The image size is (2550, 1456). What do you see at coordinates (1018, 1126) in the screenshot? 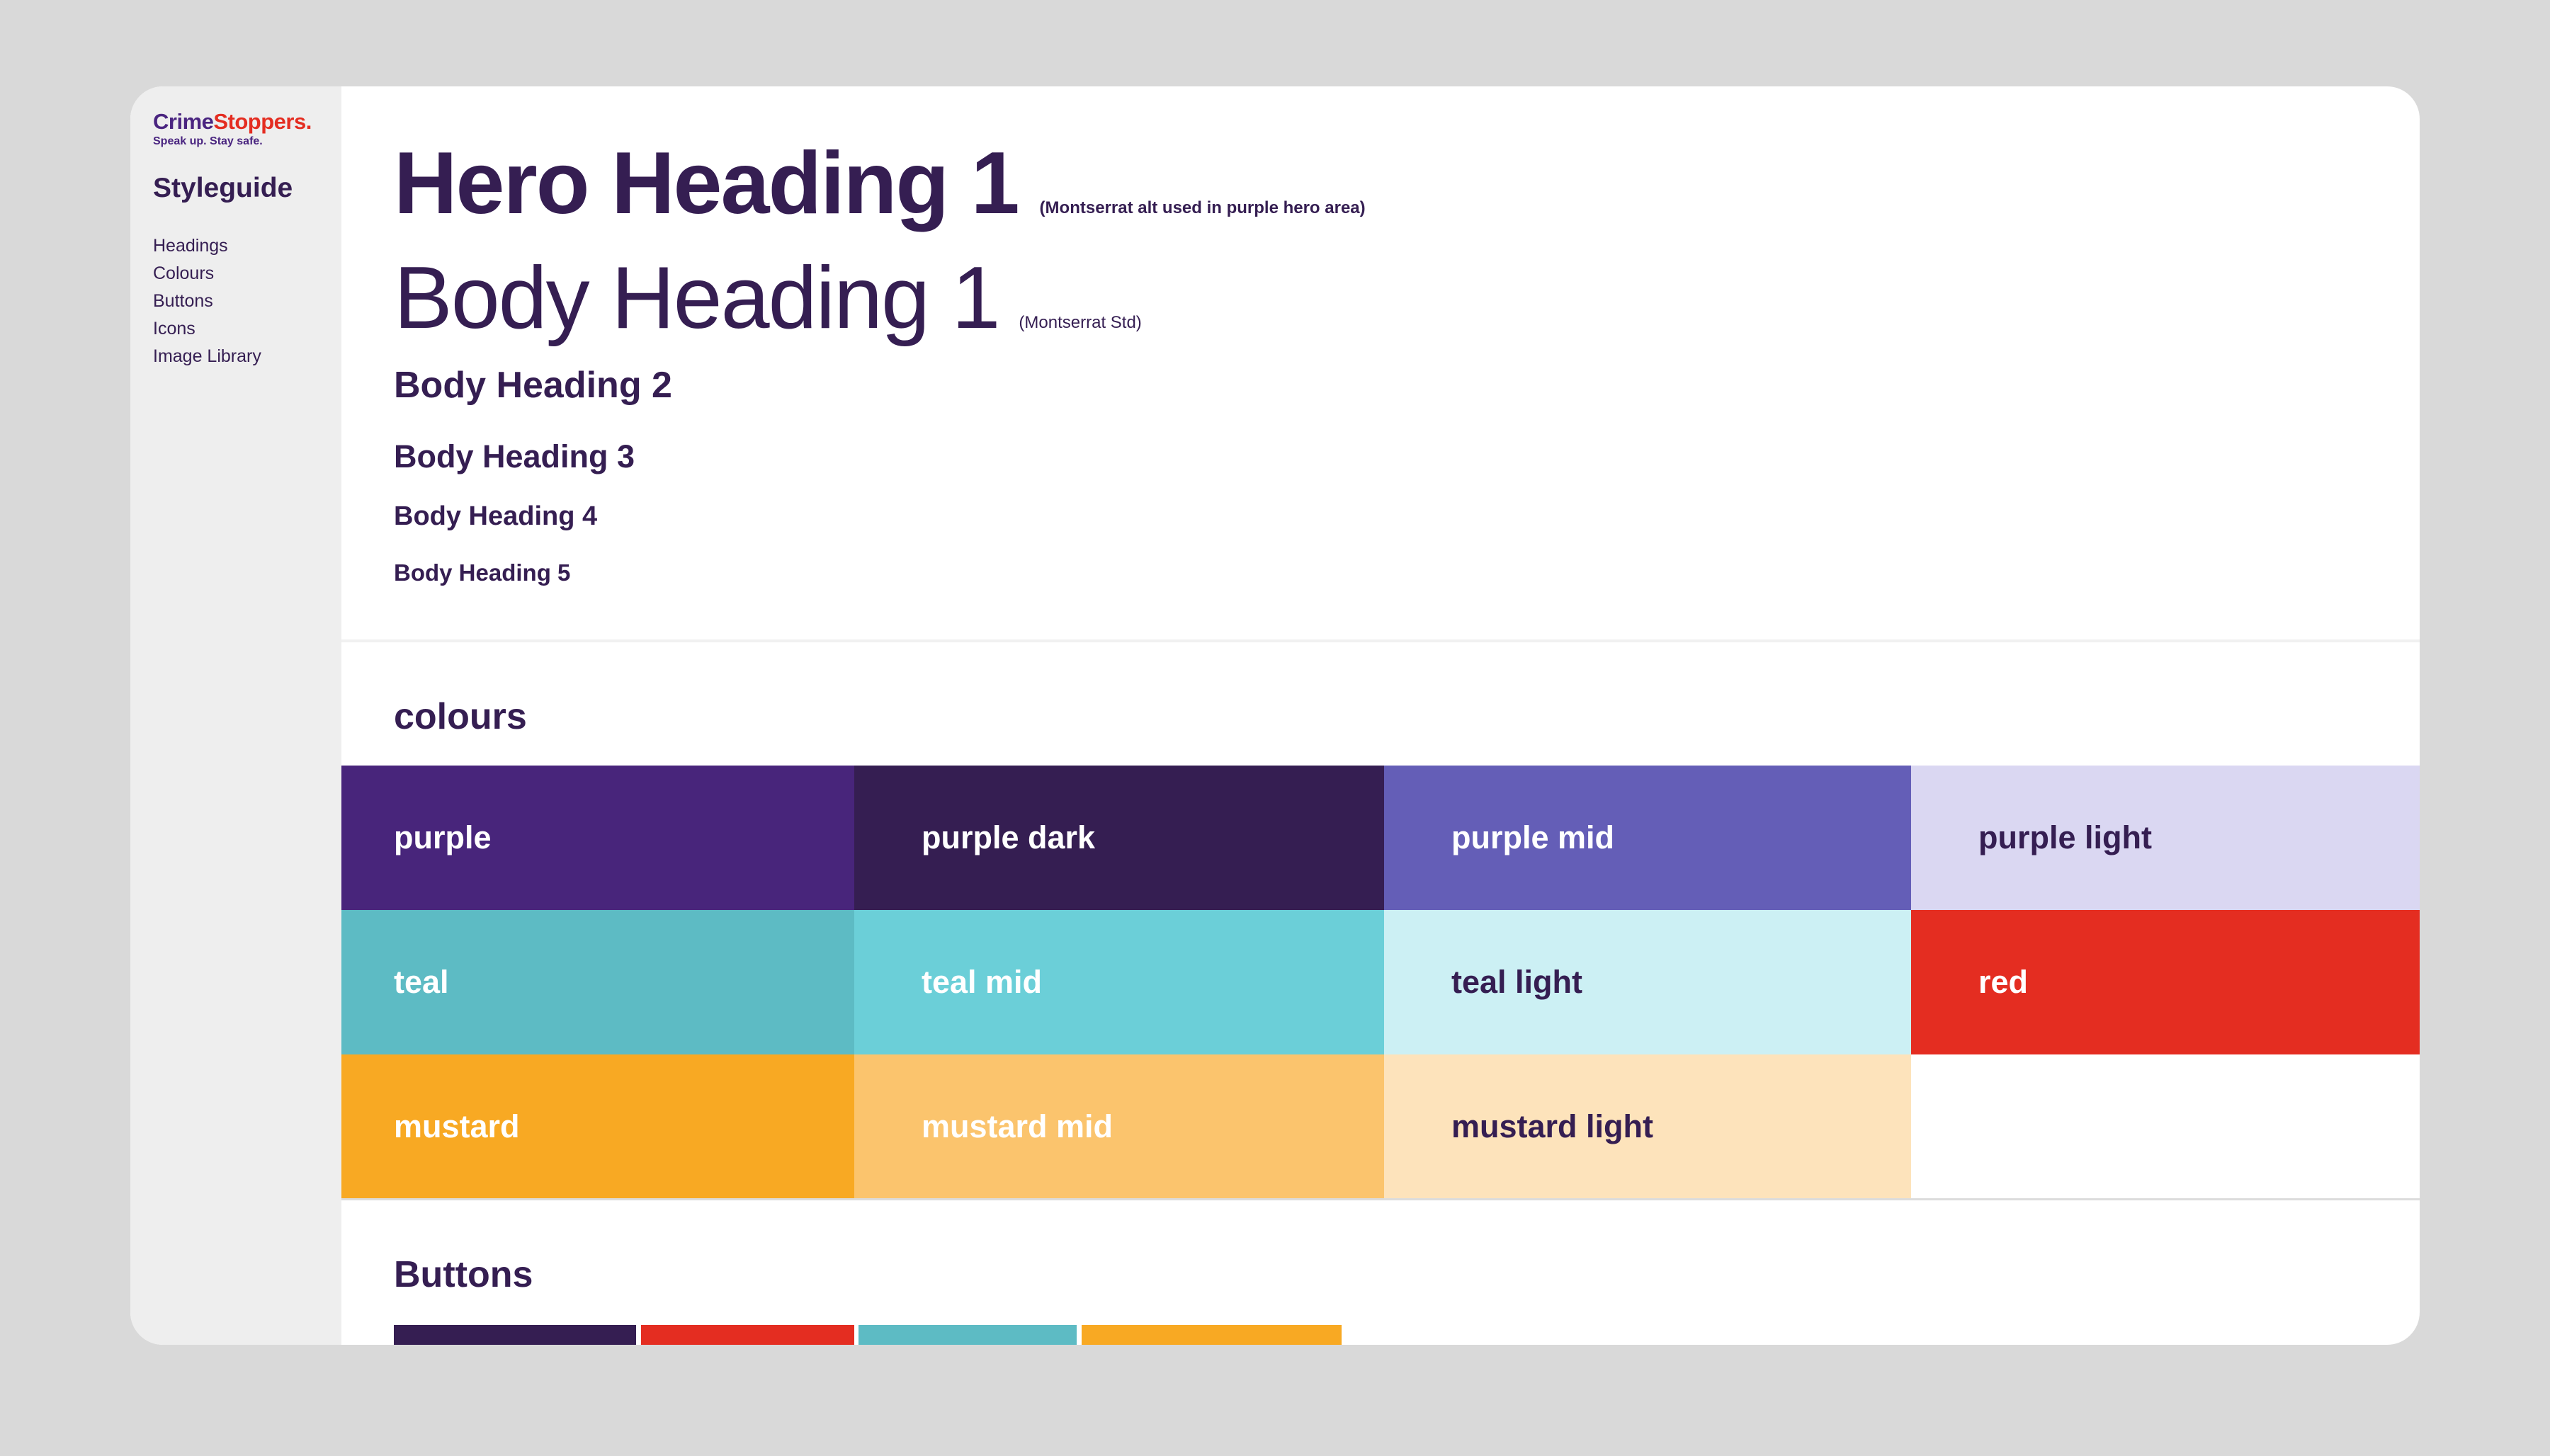
I see `swatch-label: mustard mid` at bounding box center [1018, 1126].